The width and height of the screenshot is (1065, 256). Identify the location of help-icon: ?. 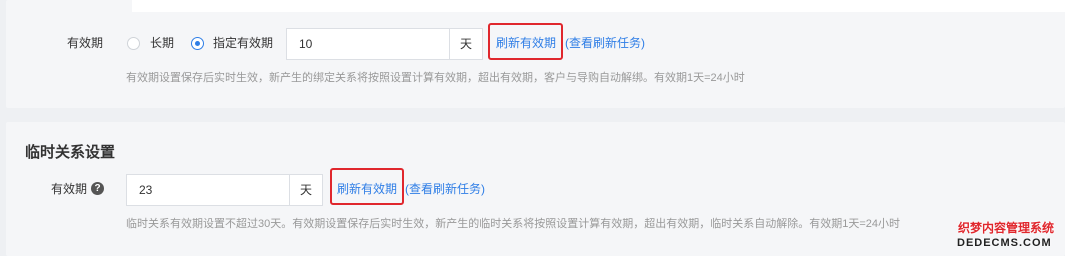
(97, 188).